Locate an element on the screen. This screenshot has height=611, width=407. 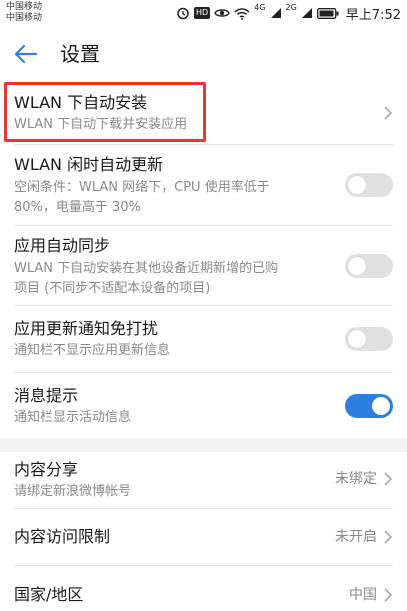
alarm-icon is located at coordinates (183, 13).